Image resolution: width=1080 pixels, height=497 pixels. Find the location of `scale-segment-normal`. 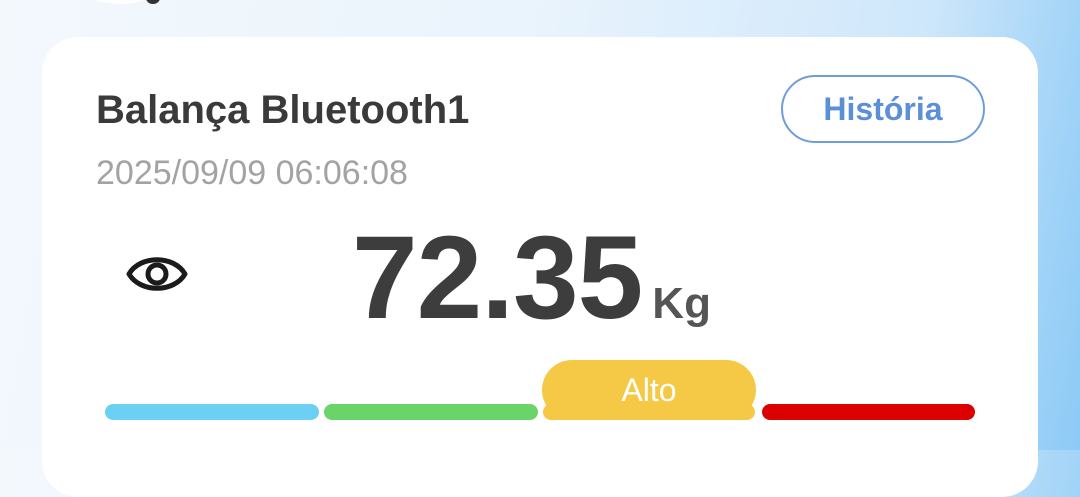

scale-segment-normal is located at coordinates (431, 412).